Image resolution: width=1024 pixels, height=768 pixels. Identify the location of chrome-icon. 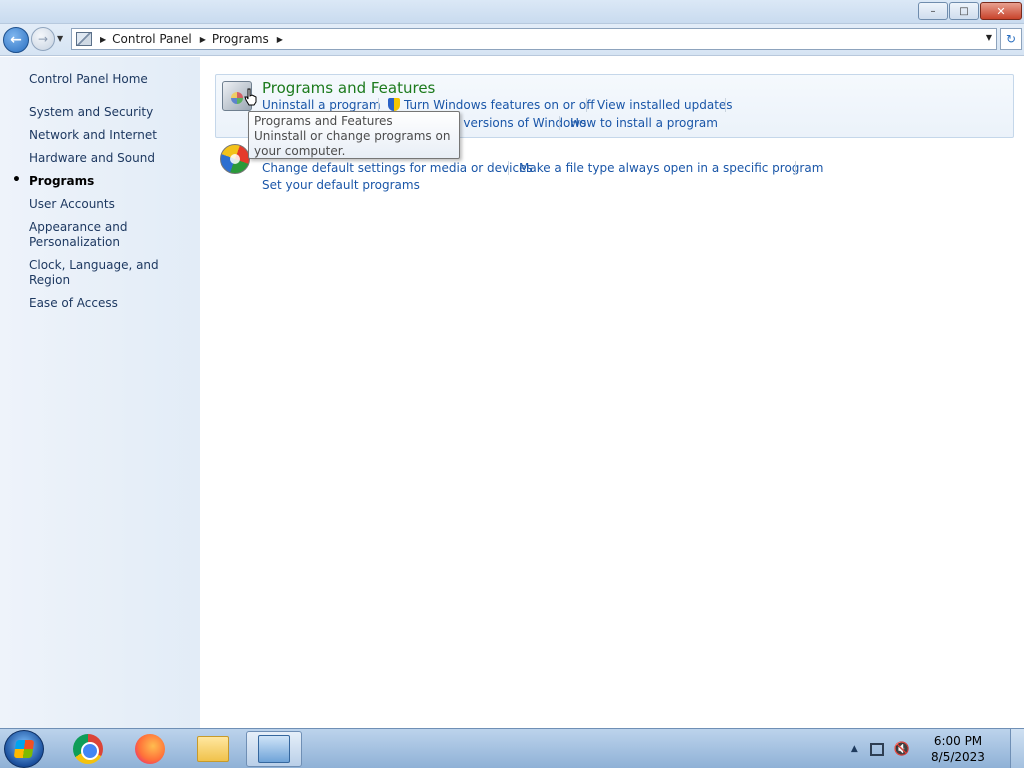
(88, 749).